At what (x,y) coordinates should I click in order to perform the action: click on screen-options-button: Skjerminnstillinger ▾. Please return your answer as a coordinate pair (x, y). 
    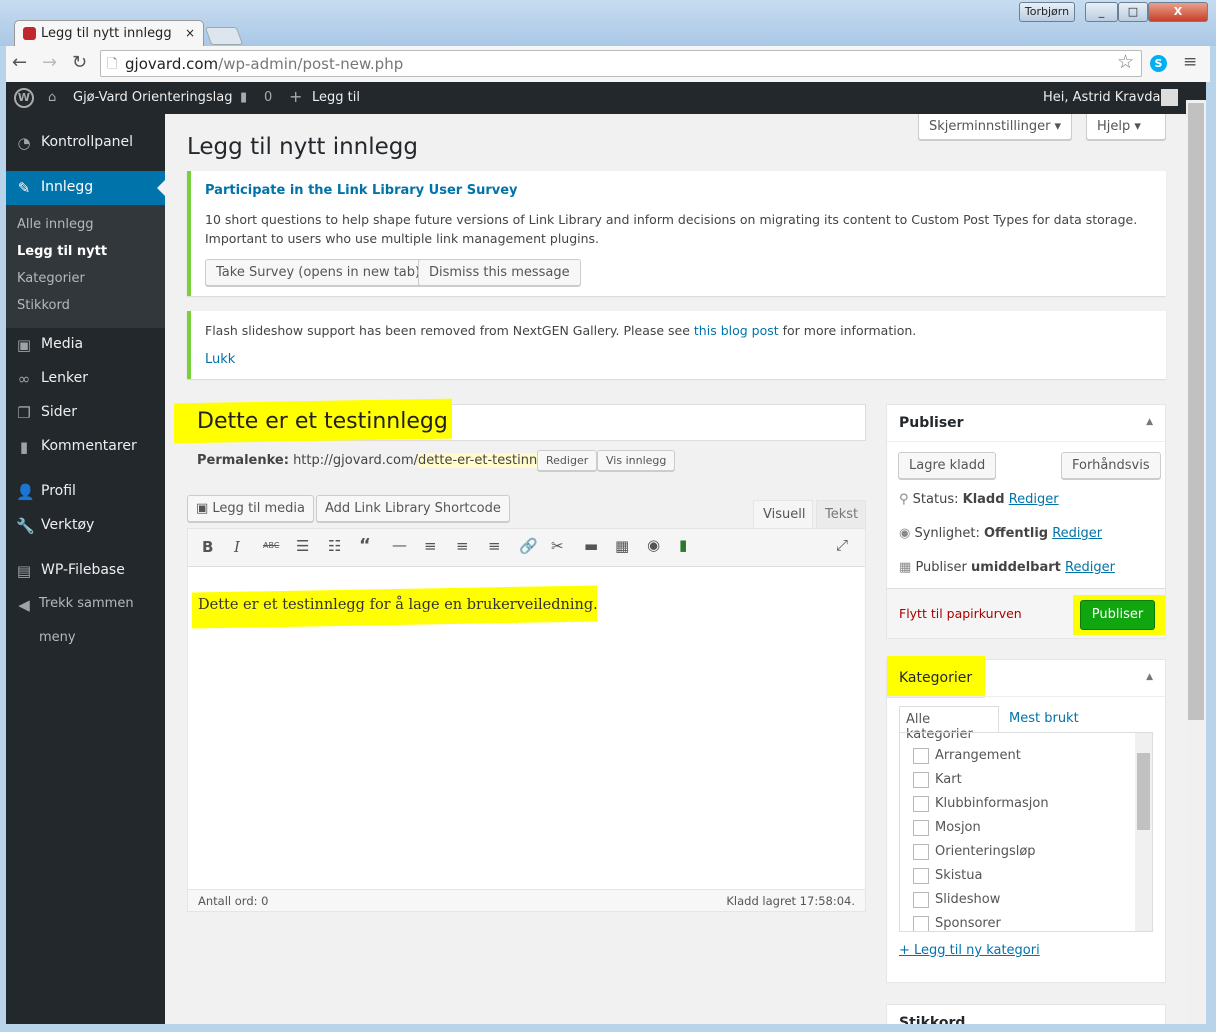
    Looking at the image, I should click on (995, 127).